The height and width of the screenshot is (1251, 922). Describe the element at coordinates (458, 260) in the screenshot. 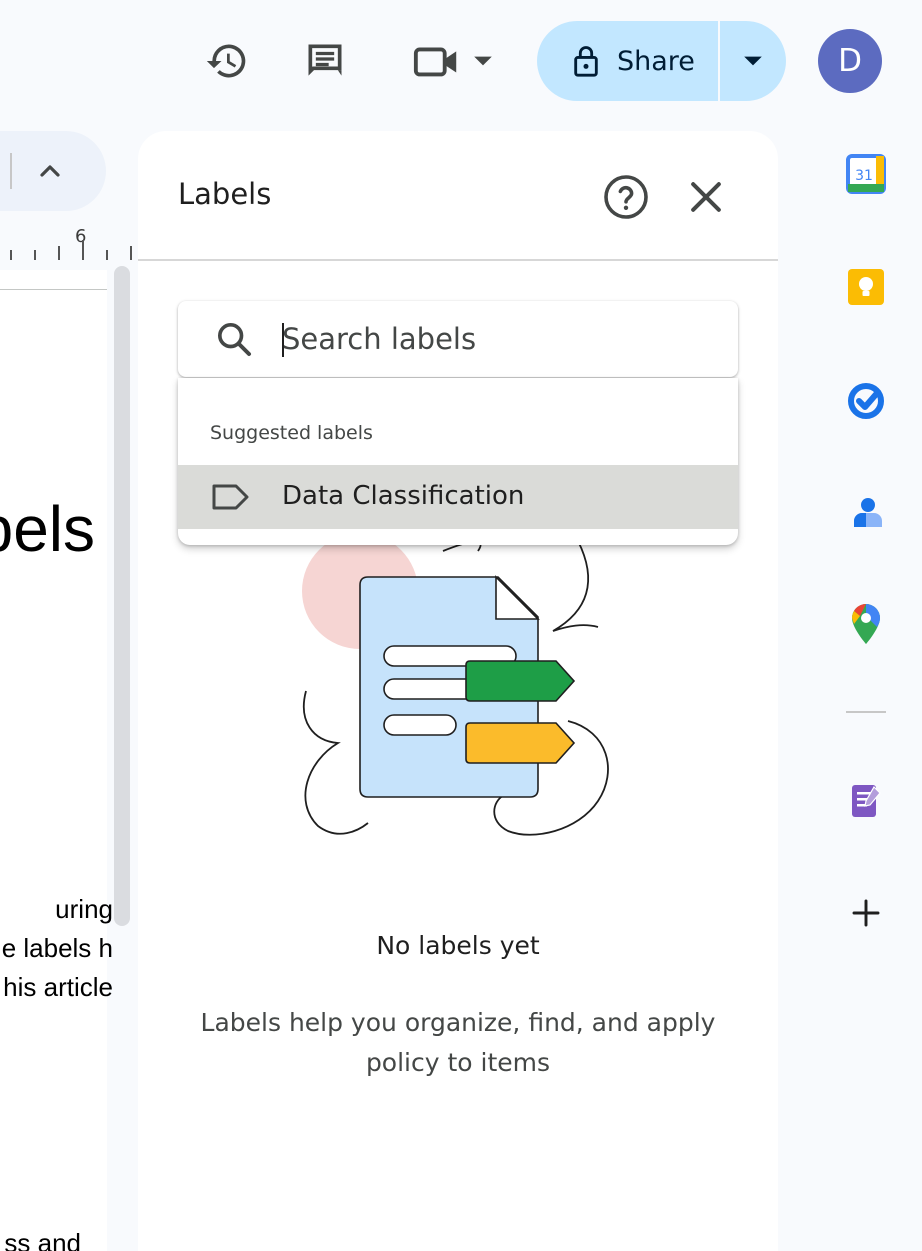

I see `panel-divider` at that location.